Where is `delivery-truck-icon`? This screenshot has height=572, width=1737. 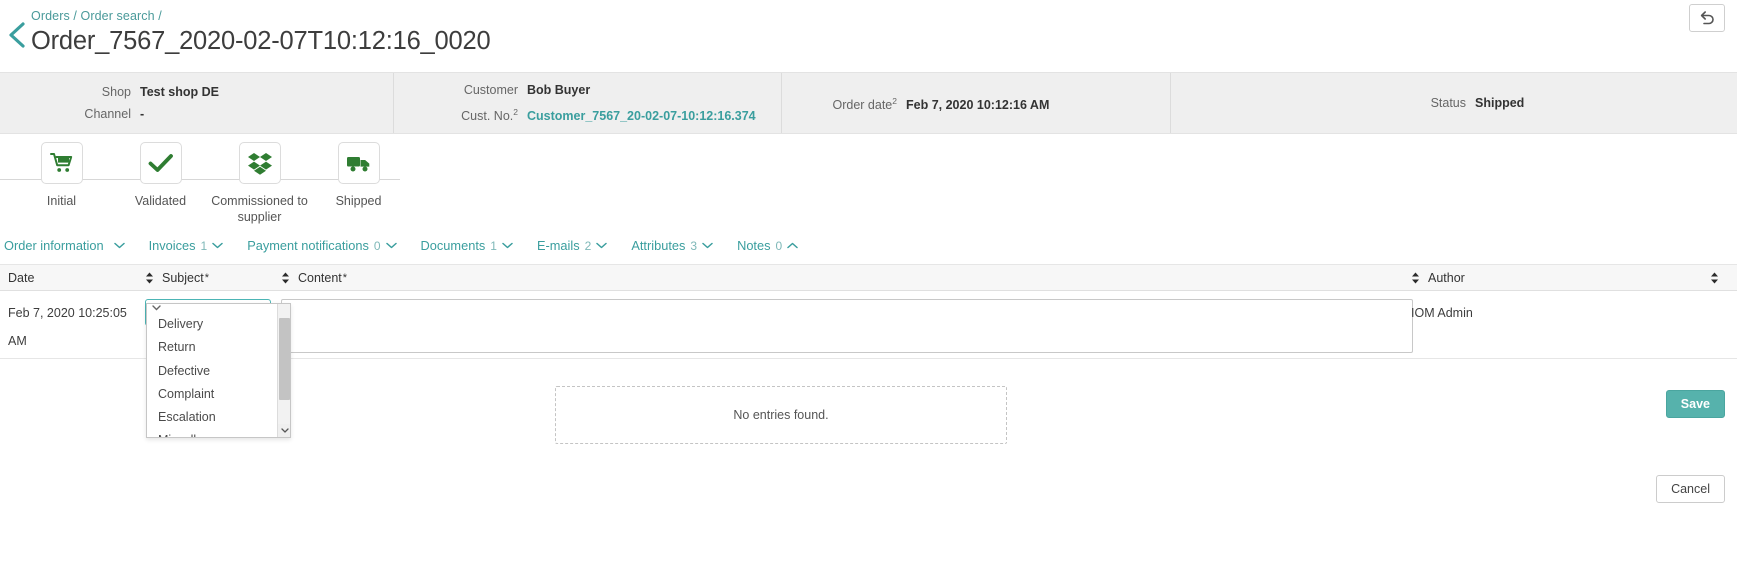 delivery-truck-icon is located at coordinates (357, 164).